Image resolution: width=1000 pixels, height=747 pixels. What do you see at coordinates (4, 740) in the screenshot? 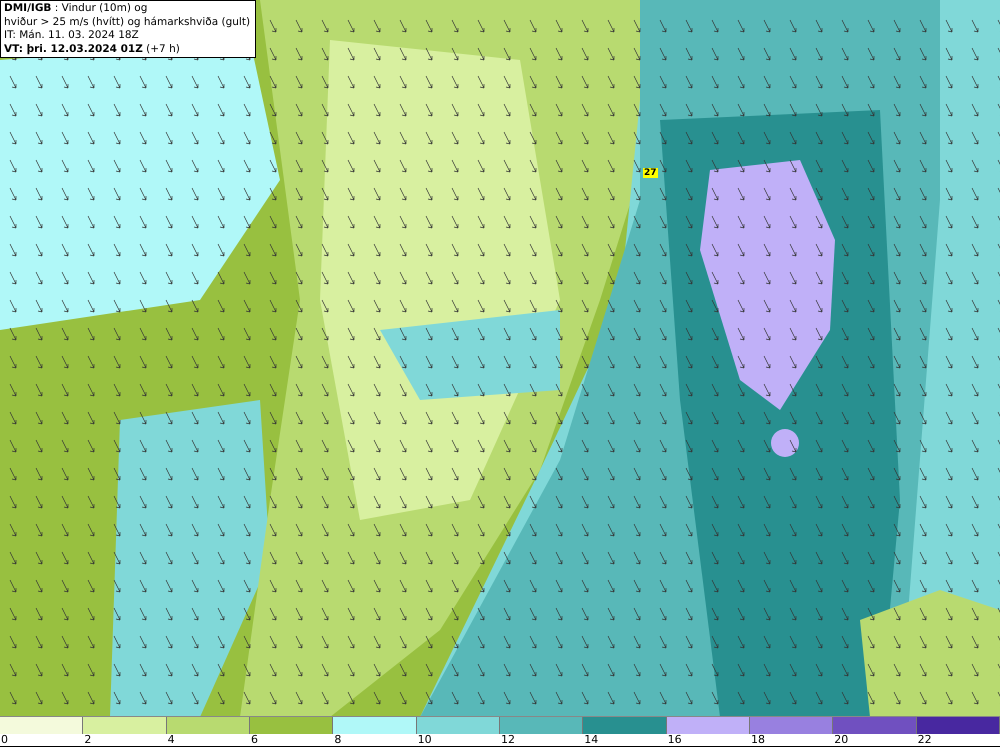
I see `legend-label: 0` at bounding box center [4, 740].